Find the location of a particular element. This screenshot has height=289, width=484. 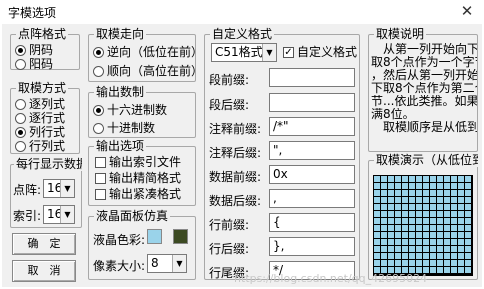

mode-option-column: 逐列式 is located at coordinates (40, 104).